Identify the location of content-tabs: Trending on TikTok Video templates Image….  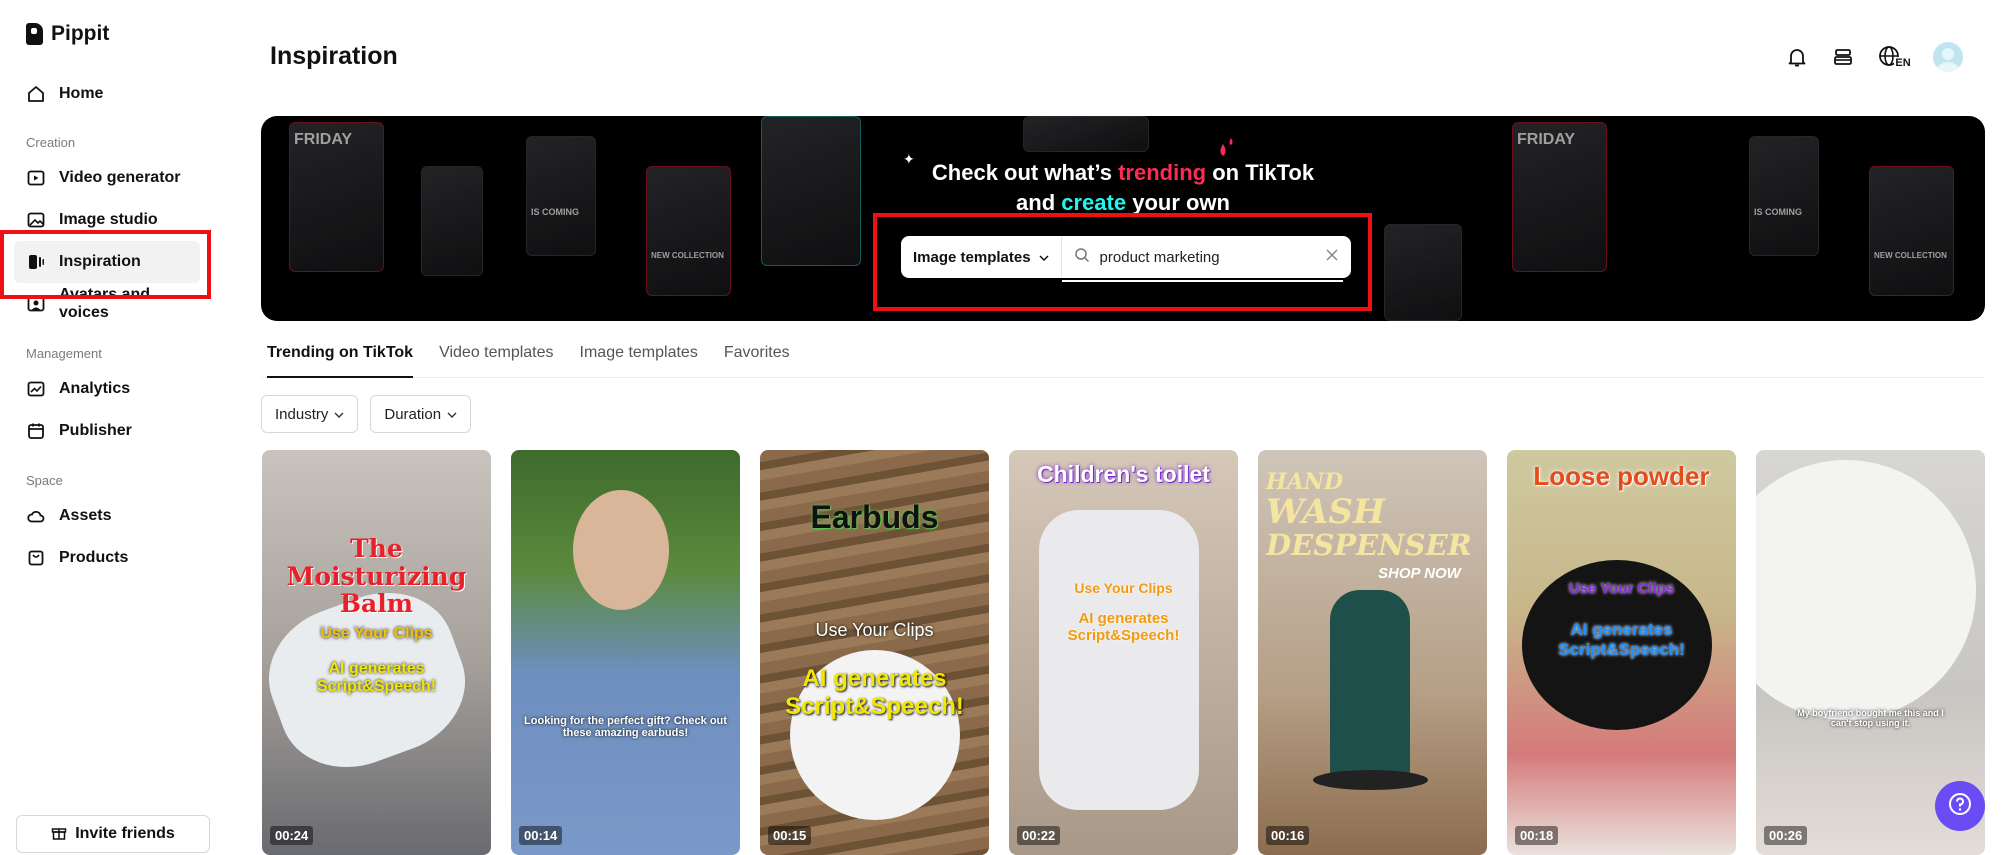
(1123, 354).